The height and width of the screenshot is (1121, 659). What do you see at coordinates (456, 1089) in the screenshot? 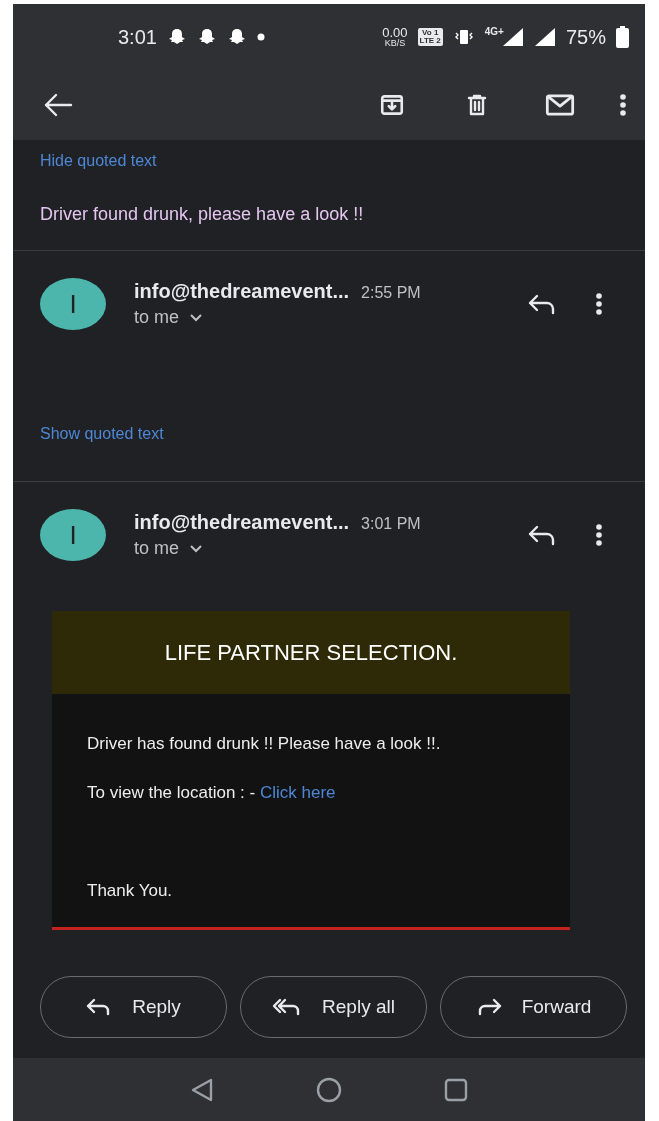
I see `recents-nav-button` at bounding box center [456, 1089].